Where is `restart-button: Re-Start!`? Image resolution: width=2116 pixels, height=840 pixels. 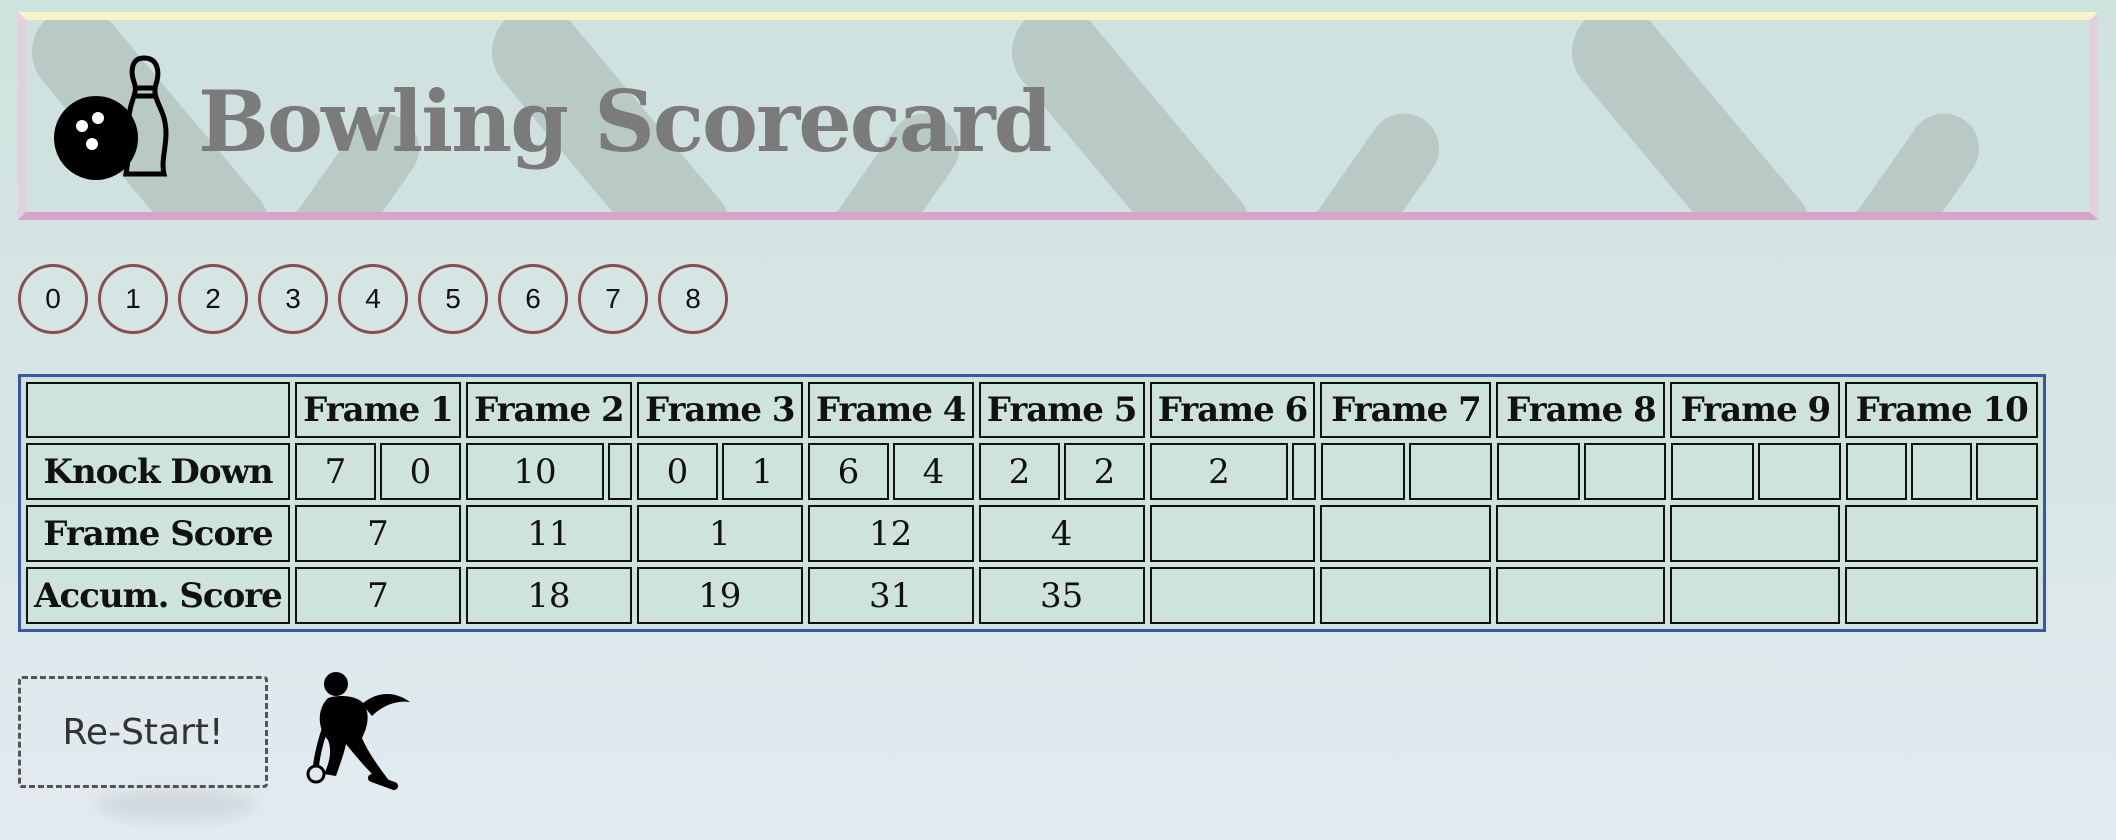
restart-button: Re-Start! is located at coordinates (143, 732).